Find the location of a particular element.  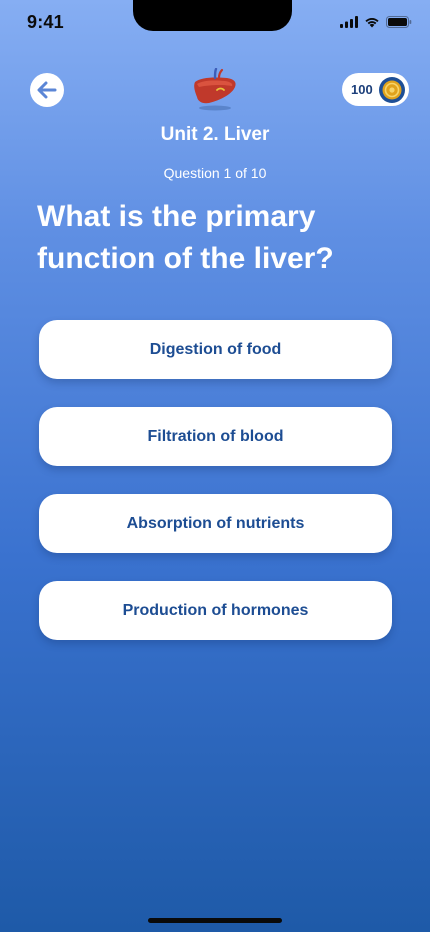

wifi-icon is located at coordinates (372, 22).